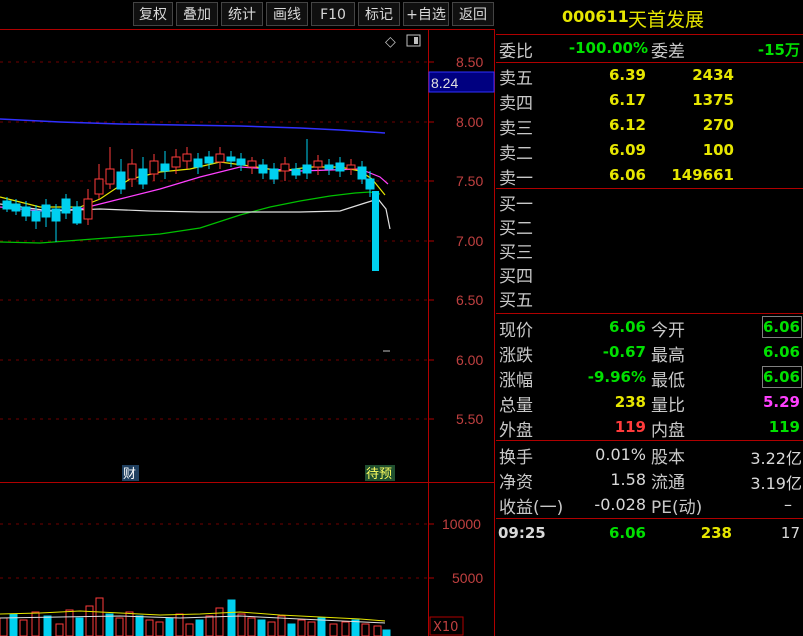  I want to click on high-label: 最高, so click(668, 356).